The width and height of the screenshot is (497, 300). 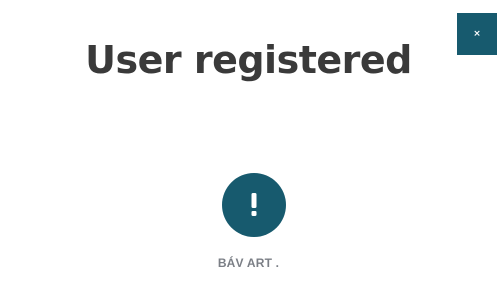 I want to click on exclamation-icon, so click(x=254, y=205).